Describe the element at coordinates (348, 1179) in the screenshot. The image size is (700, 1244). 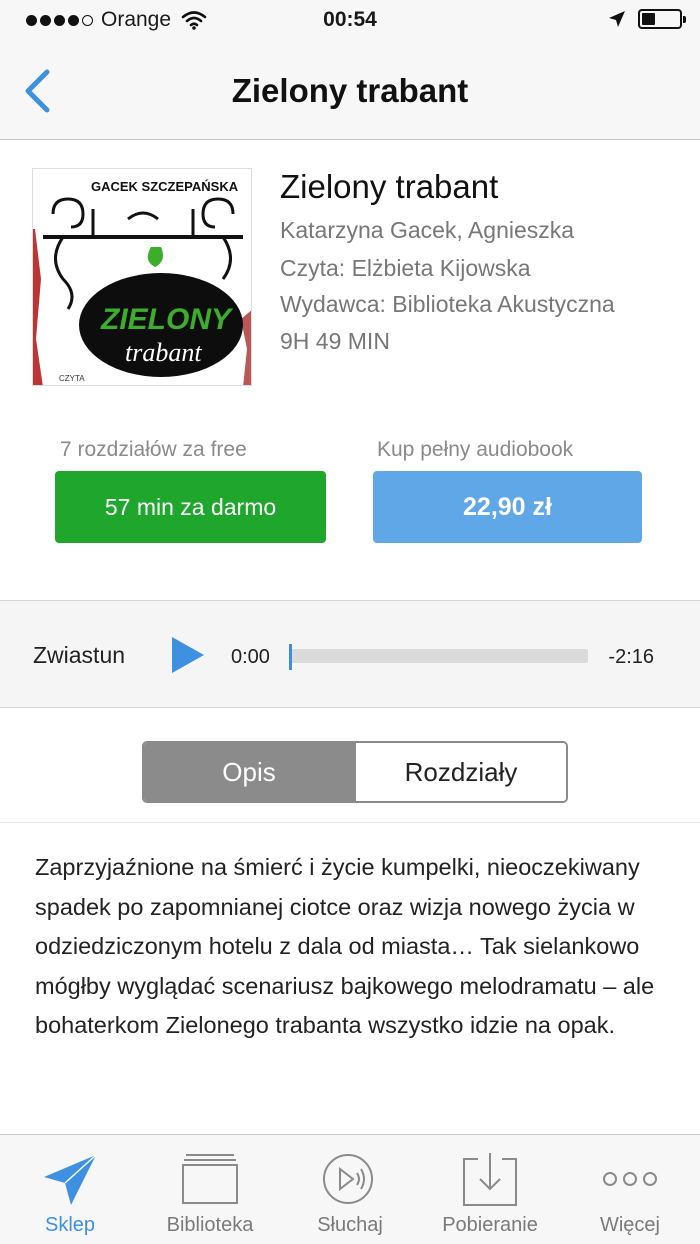
I see `listen-play-icon` at that location.